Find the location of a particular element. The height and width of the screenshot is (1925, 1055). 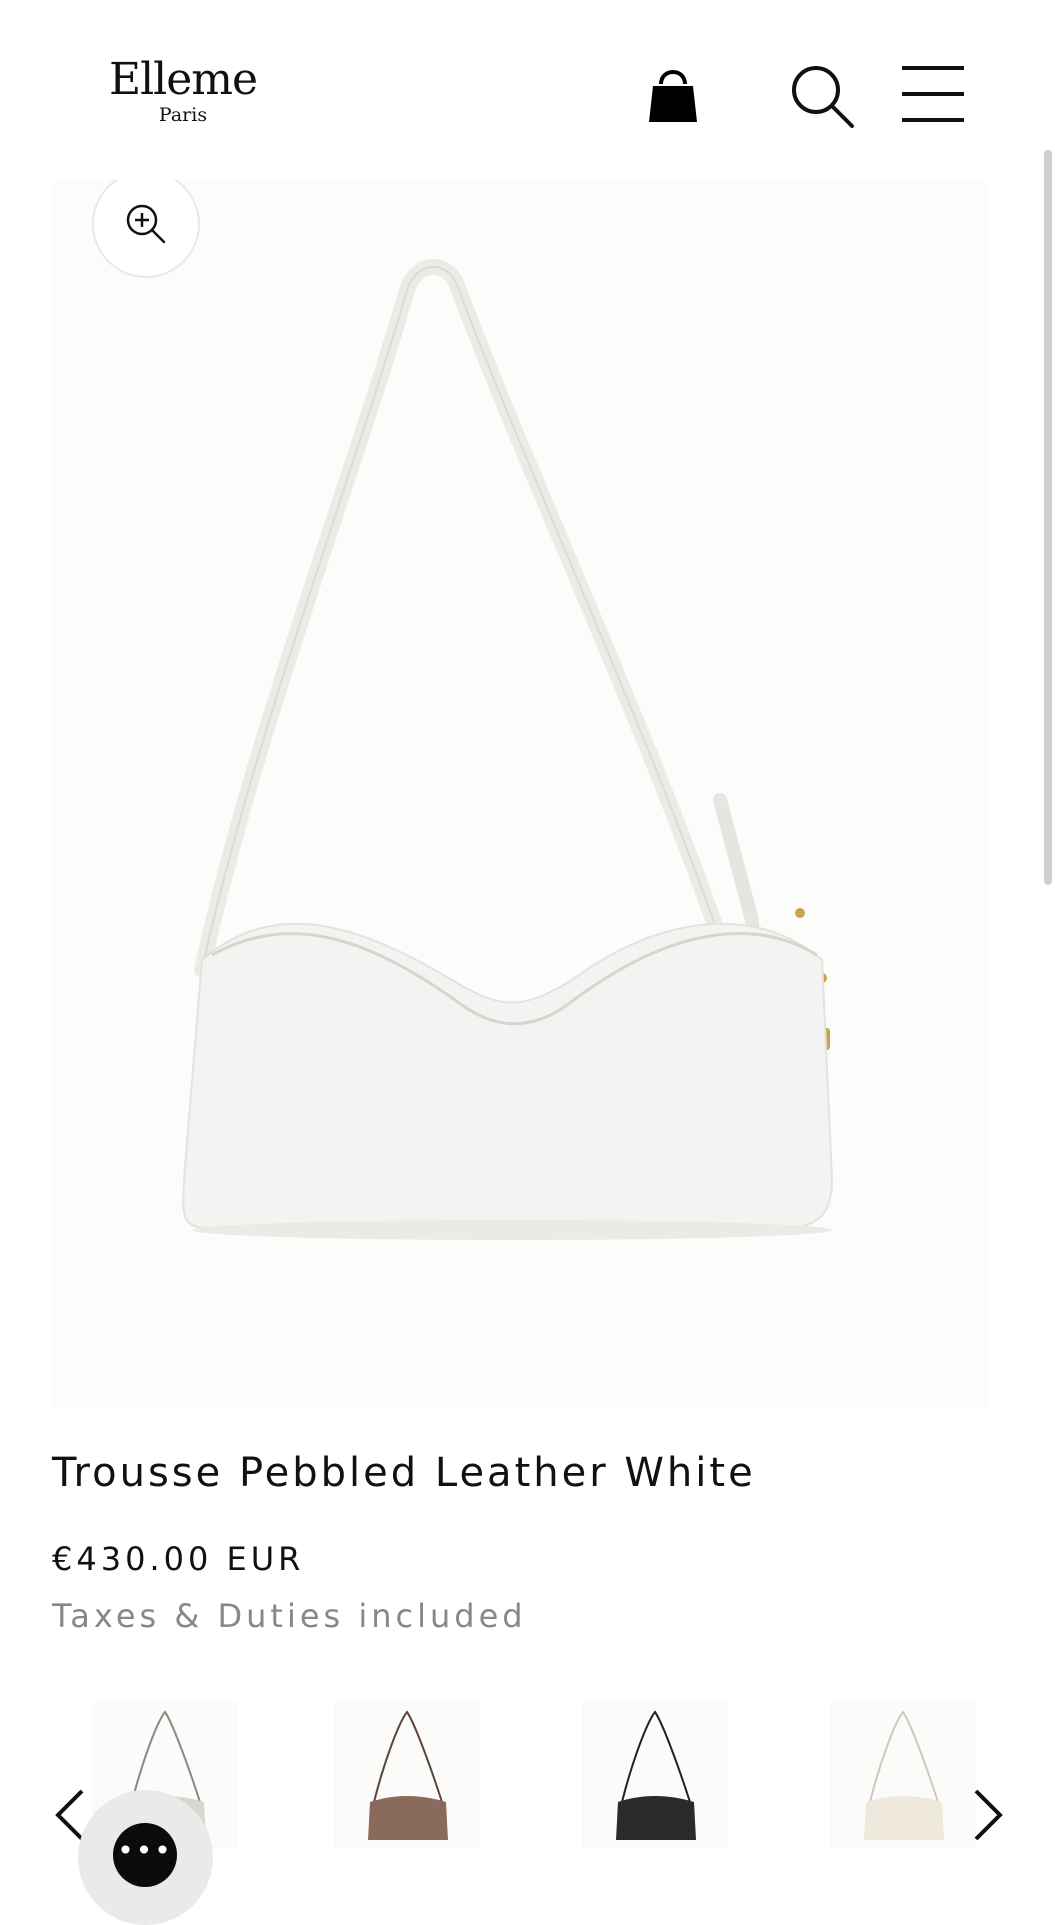

menu-icon is located at coordinates (933, 95).